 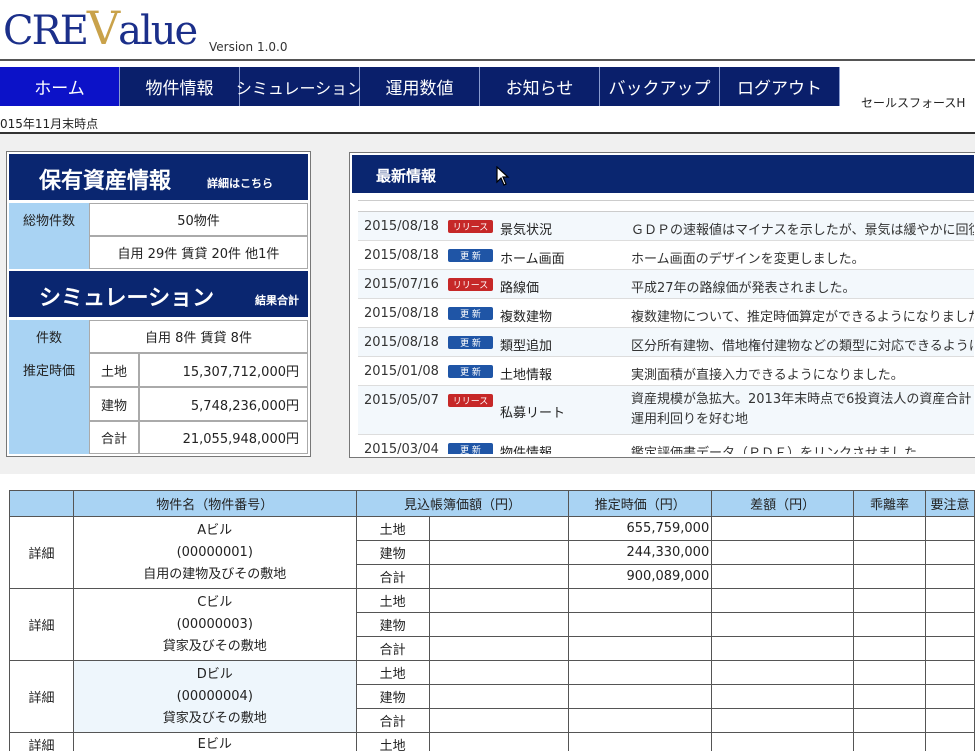 What do you see at coordinates (889, 503) in the screenshot?
I see `column-header-deviation-rate: 乖離率` at bounding box center [889, 503].